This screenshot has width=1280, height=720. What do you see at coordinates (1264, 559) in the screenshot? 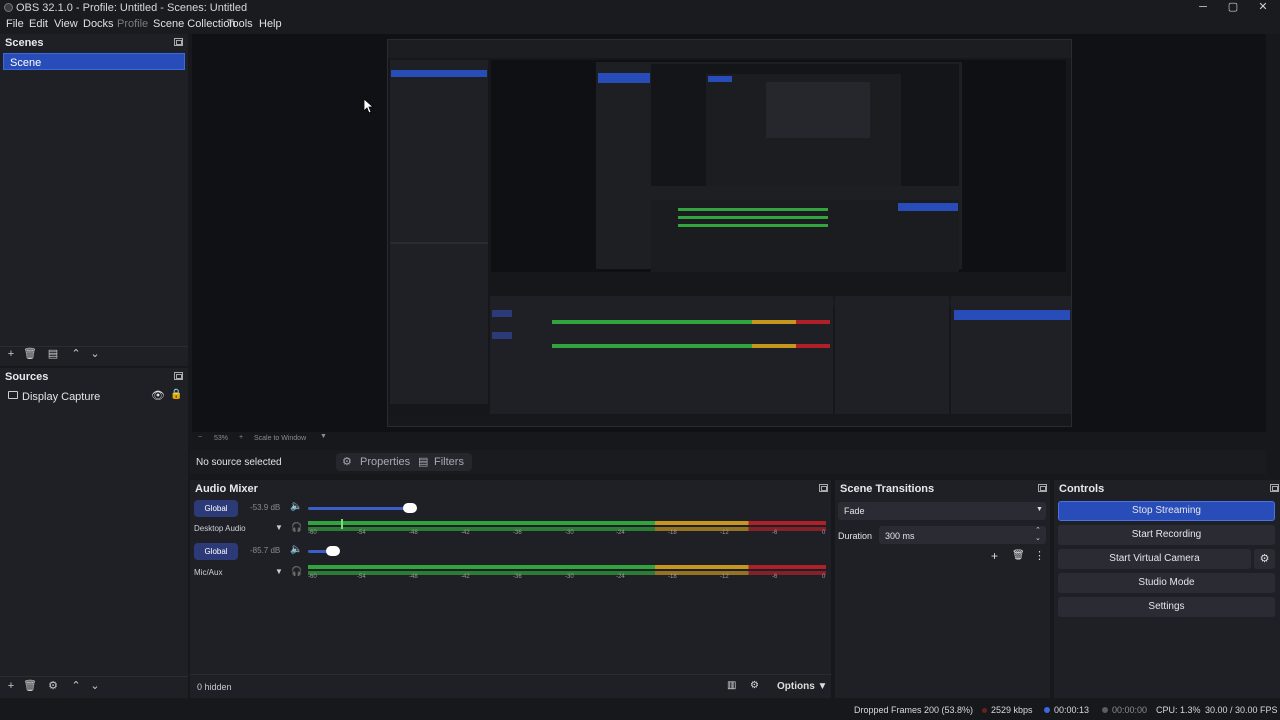
I see `virtual-camera-settings-gear-icon: ⚙` at bounding box center [1264, 559].